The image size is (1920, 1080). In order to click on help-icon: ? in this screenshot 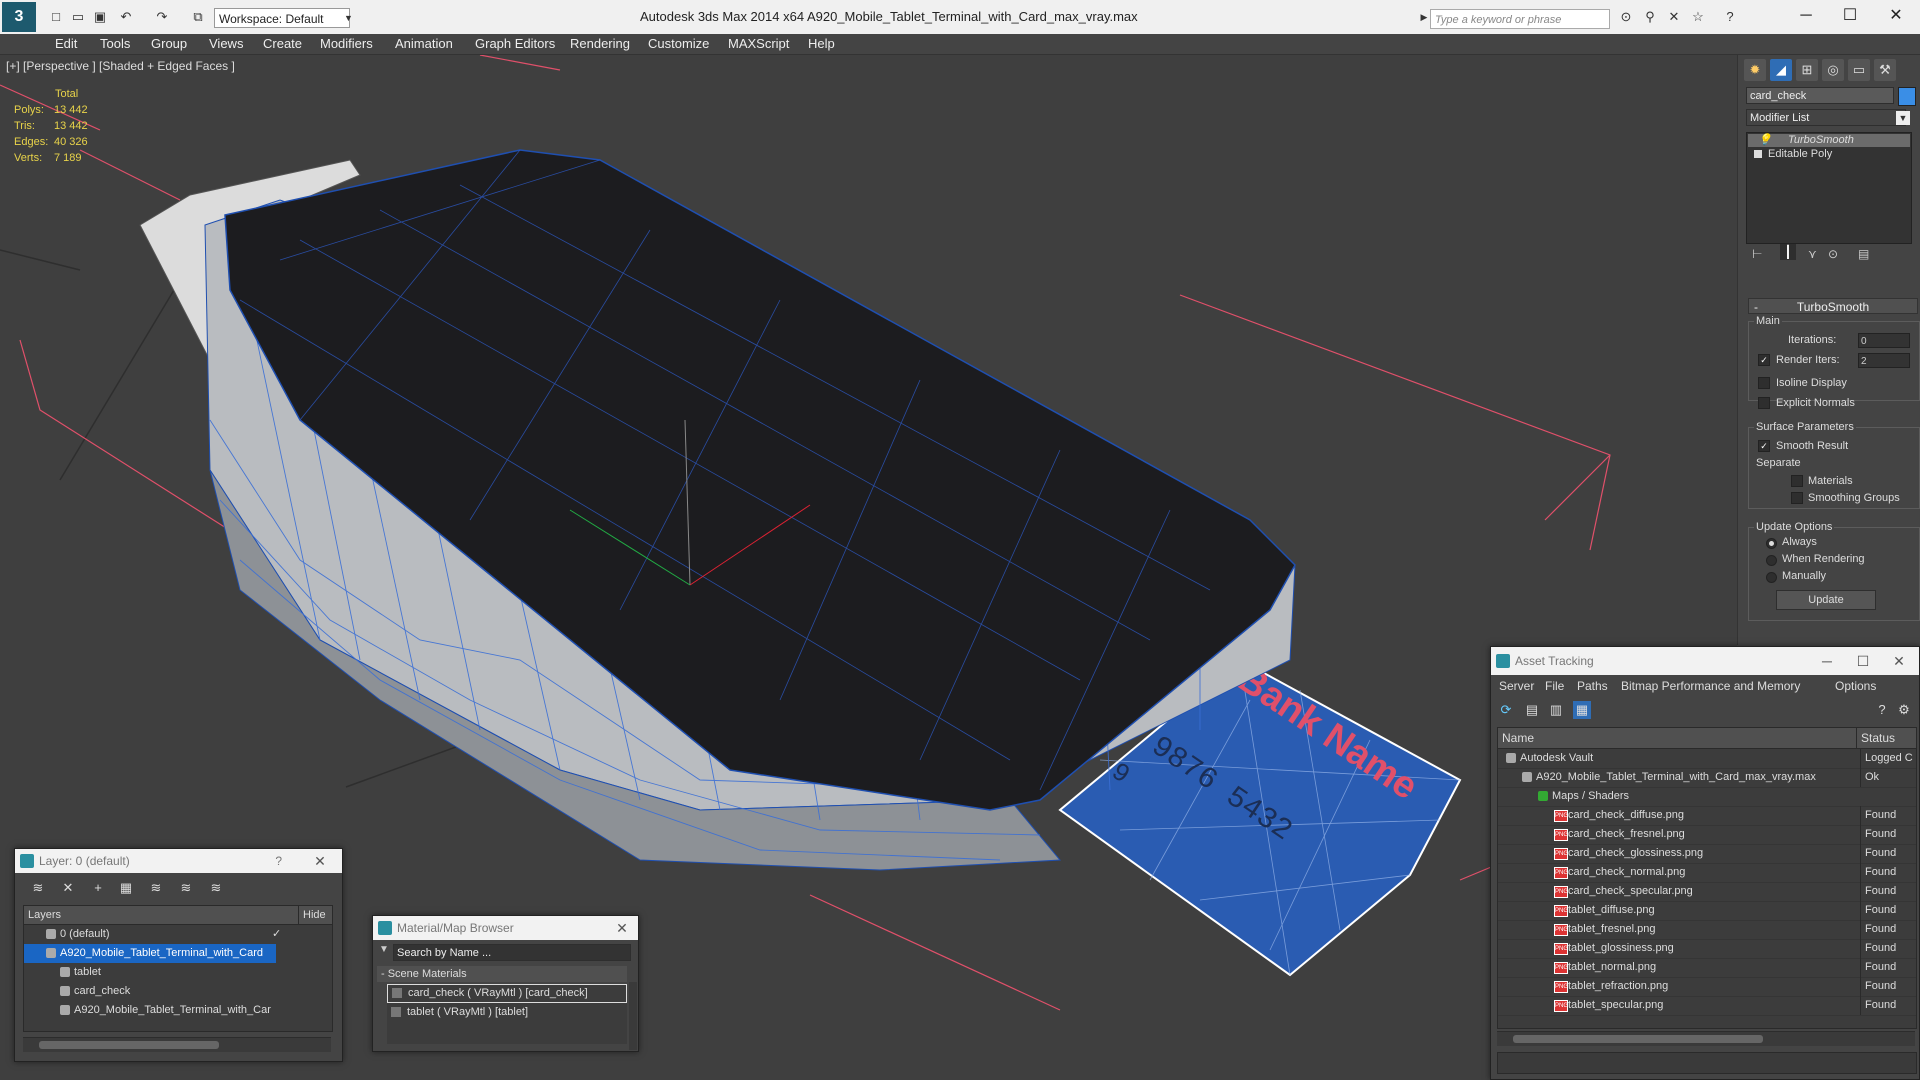, I will do `click(1882, 710)`.